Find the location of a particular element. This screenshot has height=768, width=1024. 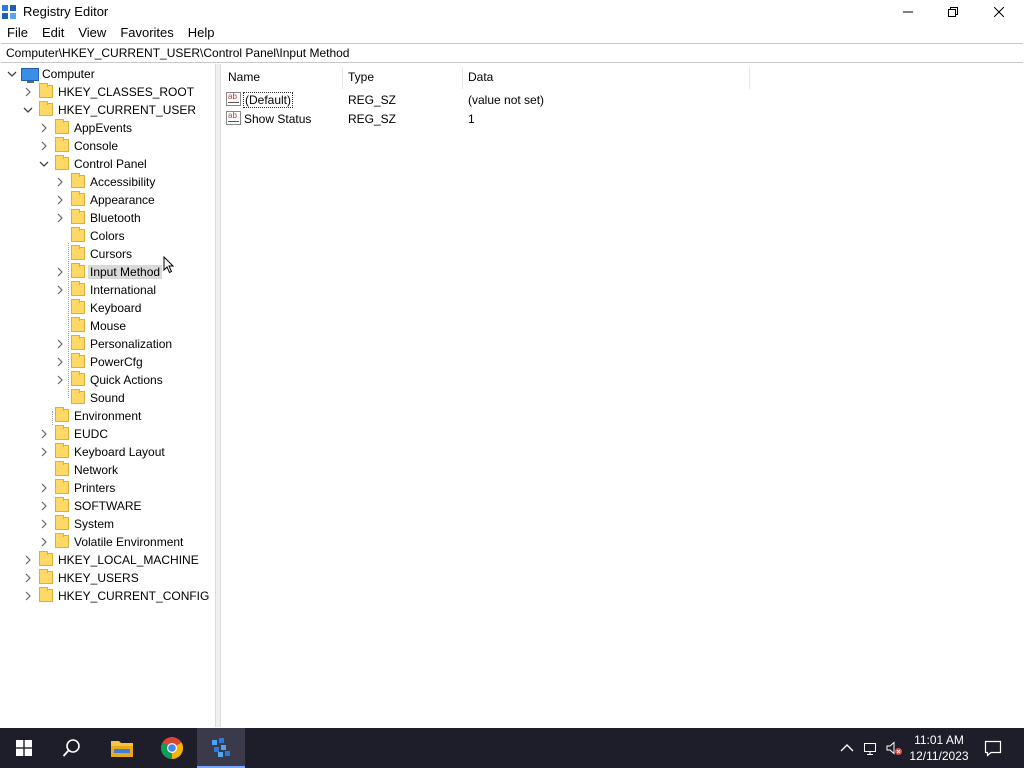

tree-item-label: HKEY_LOCAL_MACHINE is located at coordinates (128, 560).